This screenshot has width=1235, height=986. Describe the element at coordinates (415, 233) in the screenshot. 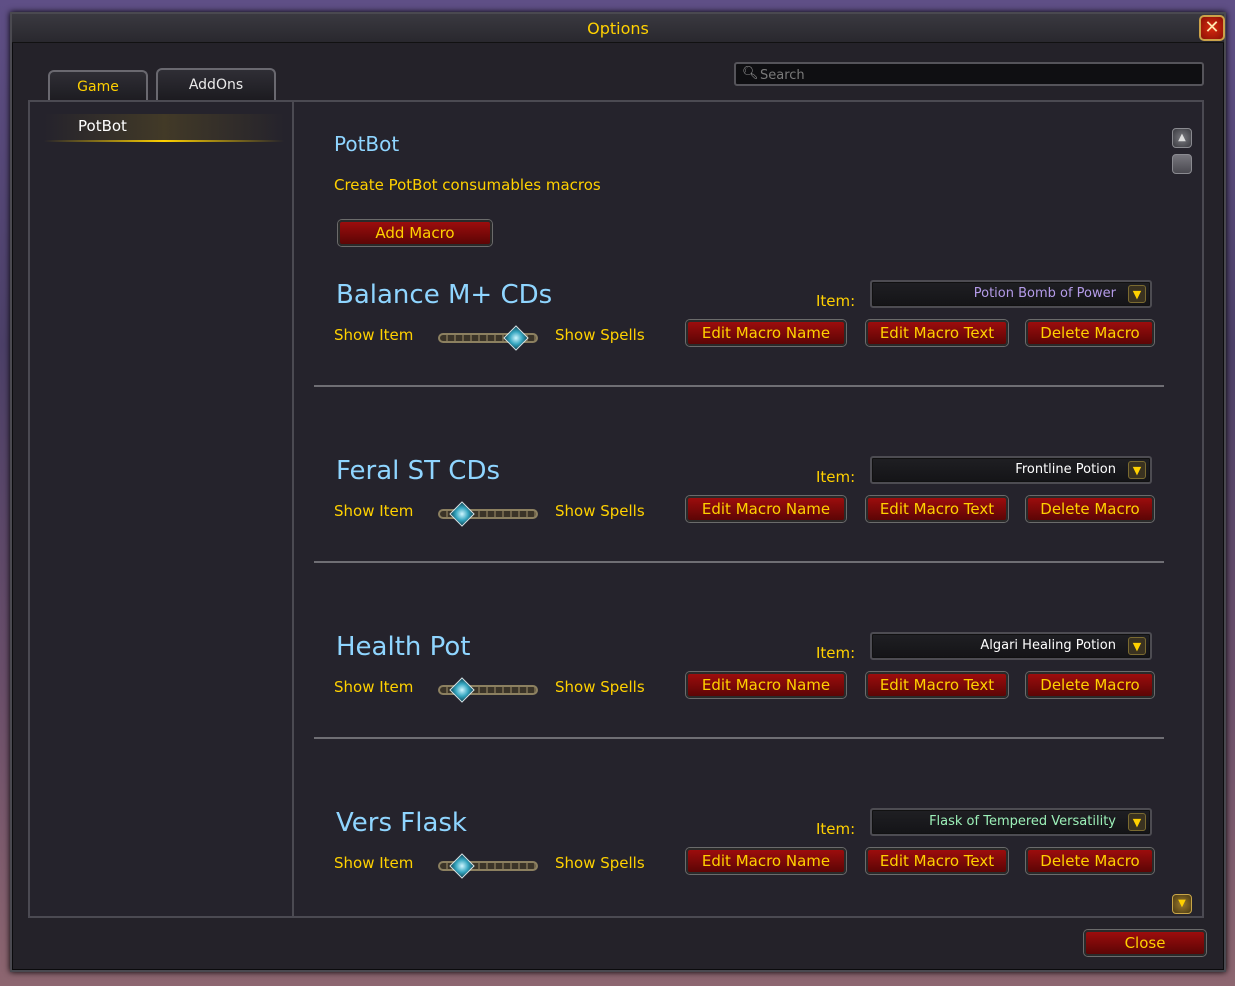

I see `add-macro-button: Add Macro` at that location.